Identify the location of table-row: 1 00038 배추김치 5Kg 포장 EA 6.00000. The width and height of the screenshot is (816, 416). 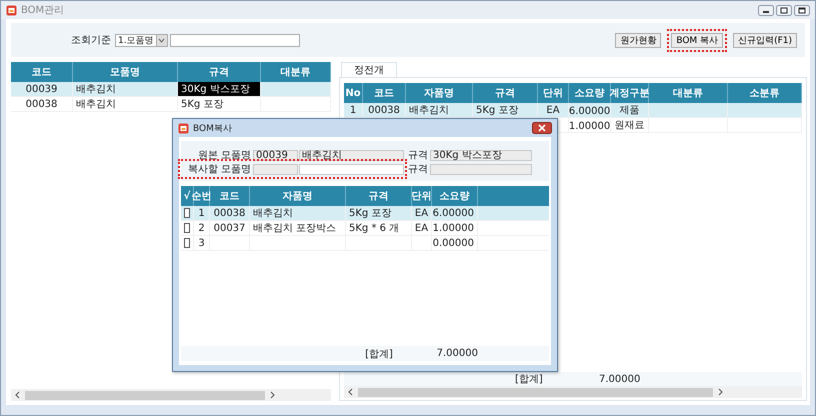
(365, 213).